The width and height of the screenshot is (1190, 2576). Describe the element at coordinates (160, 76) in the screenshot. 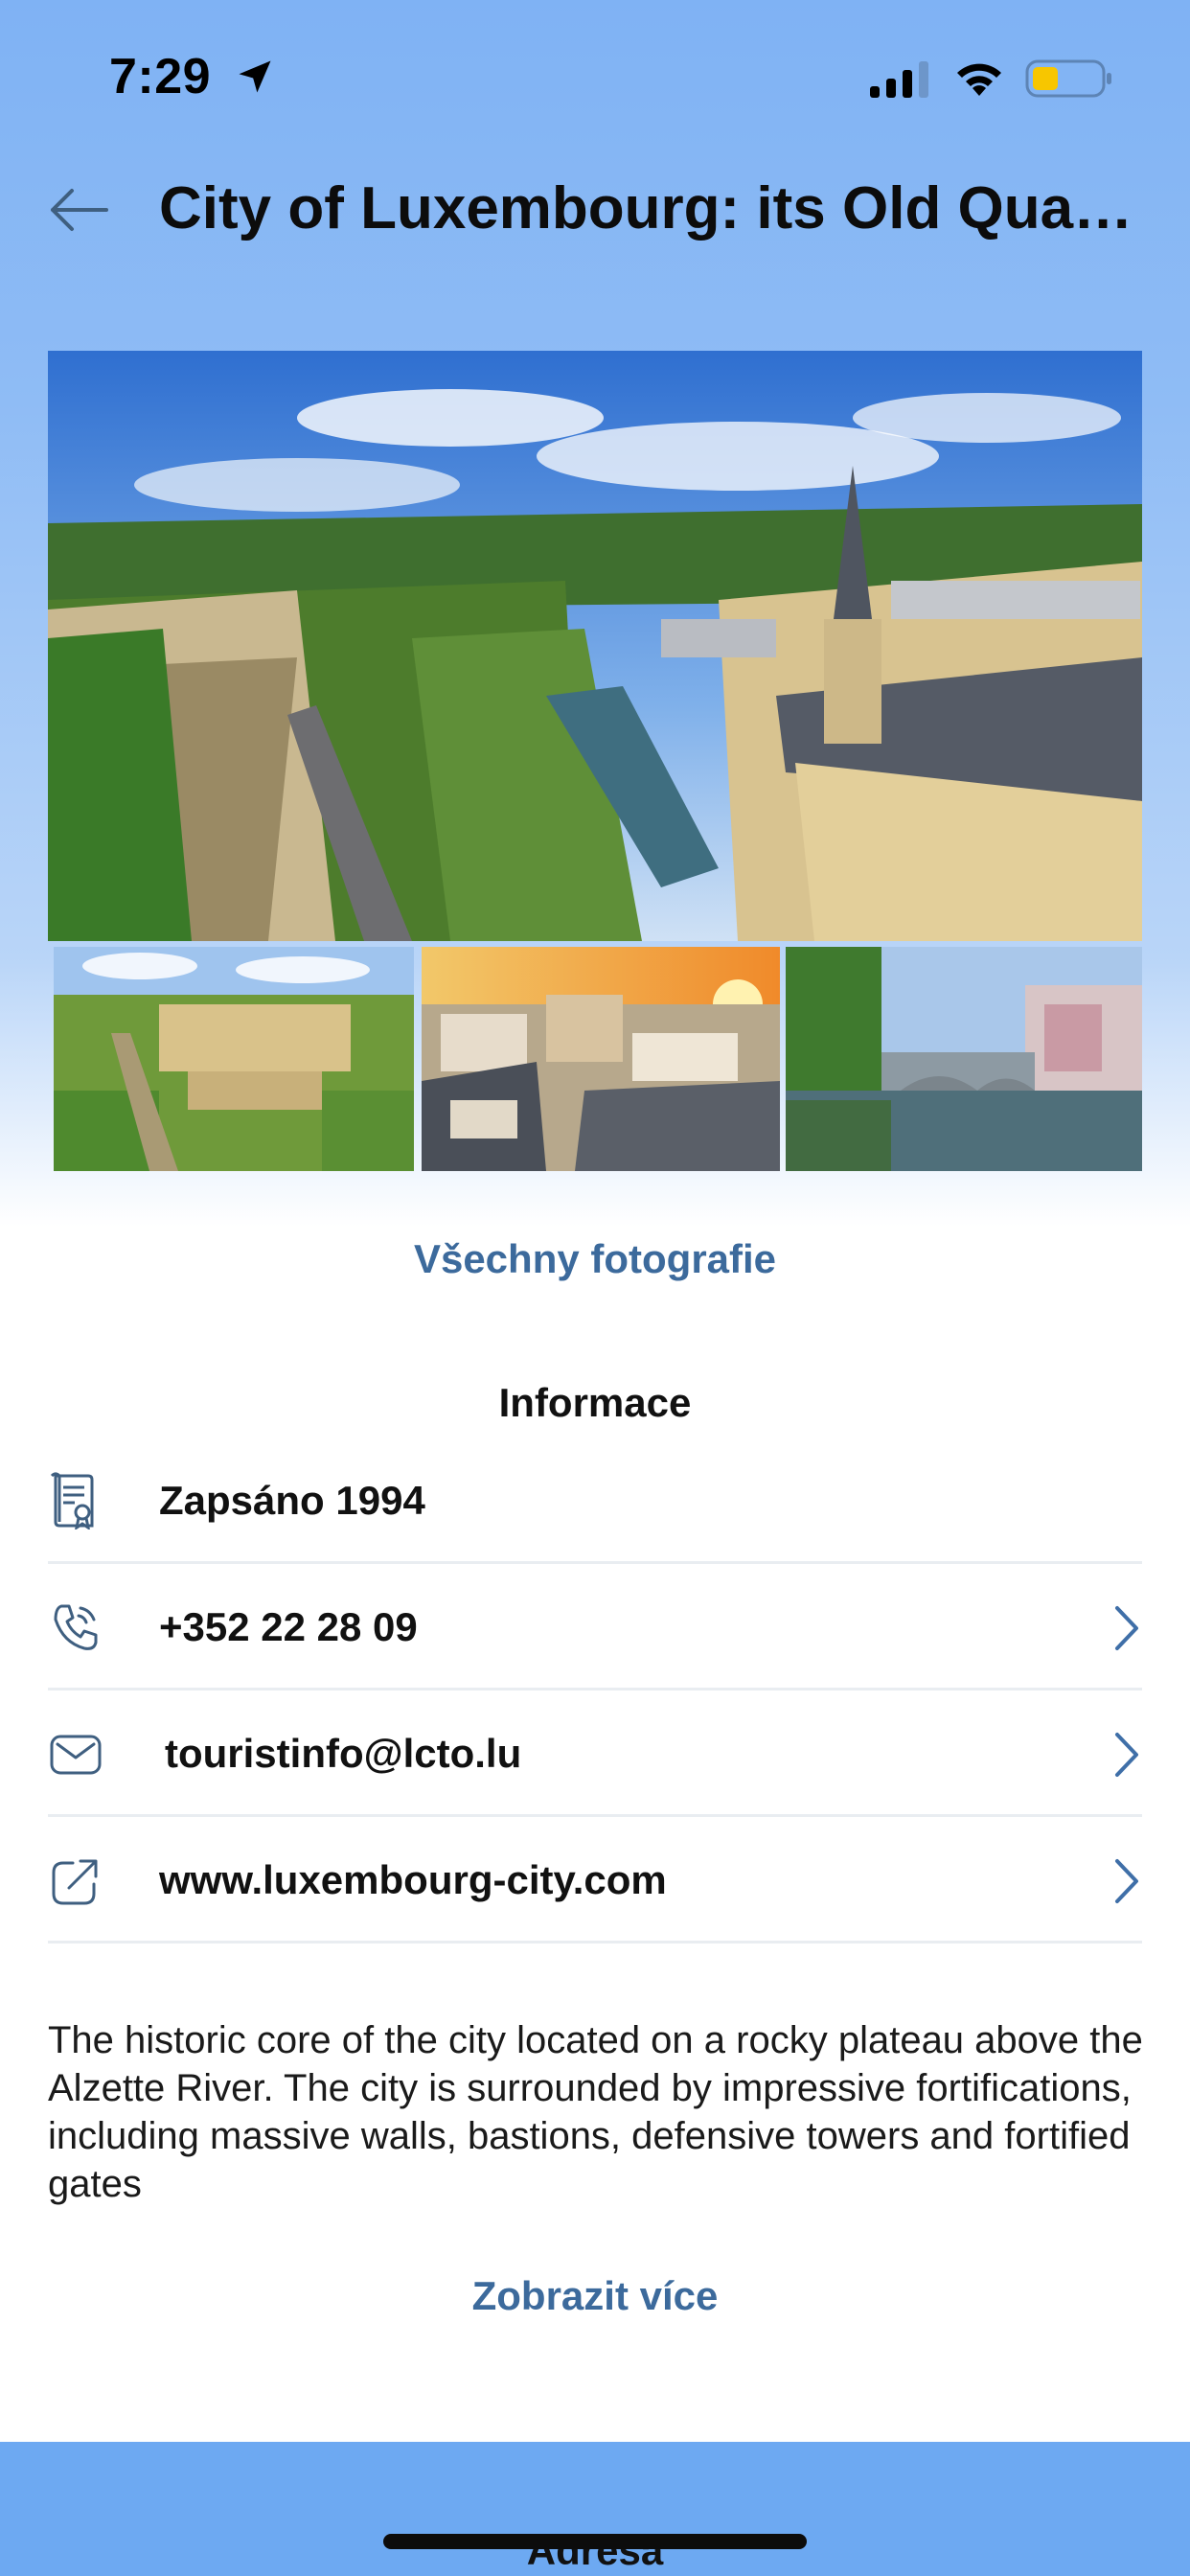

I see `status-time: 7:29` at that location.